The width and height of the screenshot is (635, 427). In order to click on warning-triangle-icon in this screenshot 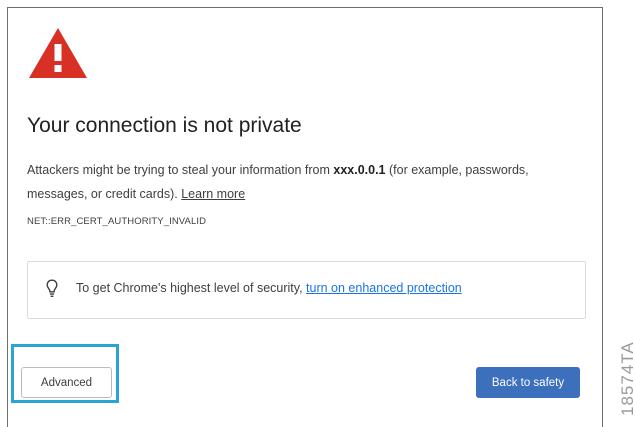, I will do `click(58, 53)`.